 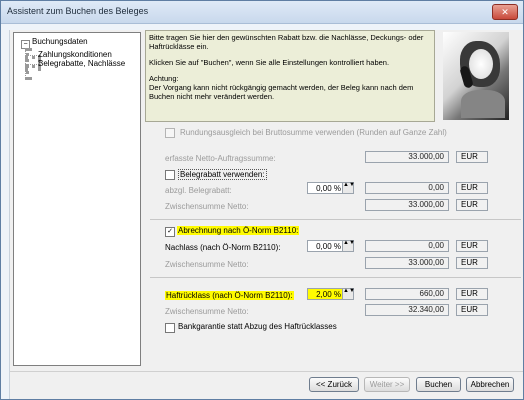 I want to click on support-photo, so click(x=476, y=76).